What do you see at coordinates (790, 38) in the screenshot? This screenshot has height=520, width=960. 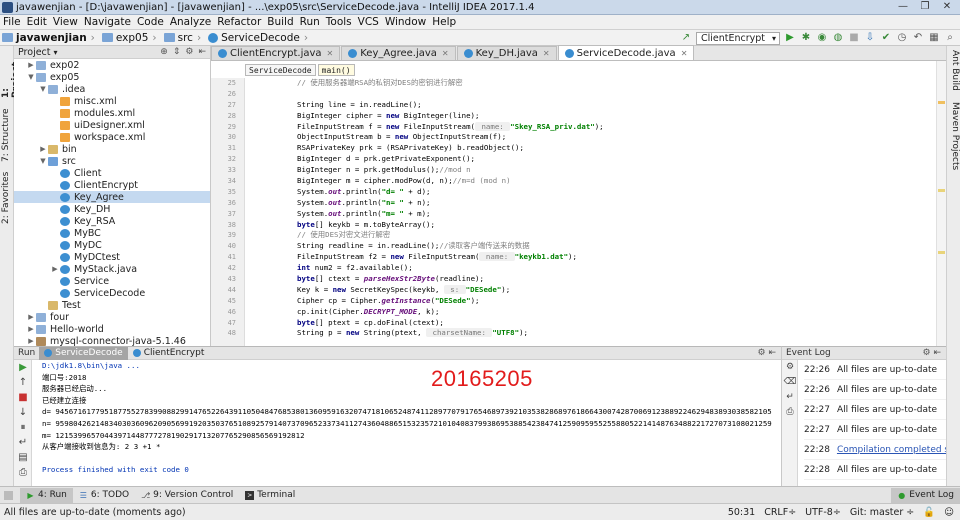 I see `run-icon: ▶` at bounding box center [790, 38].